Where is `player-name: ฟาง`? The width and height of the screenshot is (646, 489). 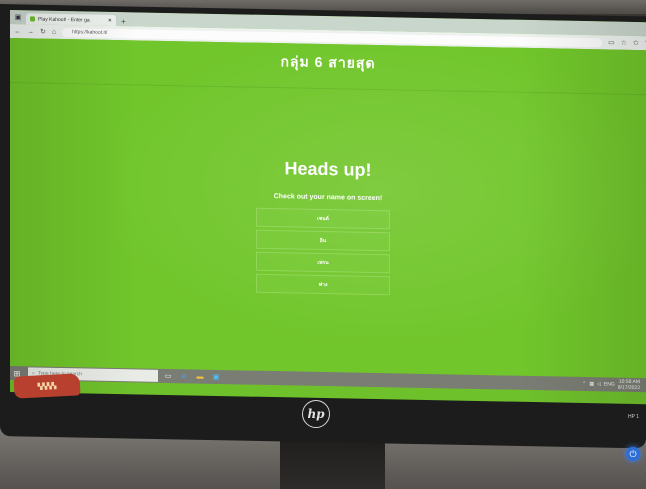 player-name: ฟาง is located at coordinates (323, 284).